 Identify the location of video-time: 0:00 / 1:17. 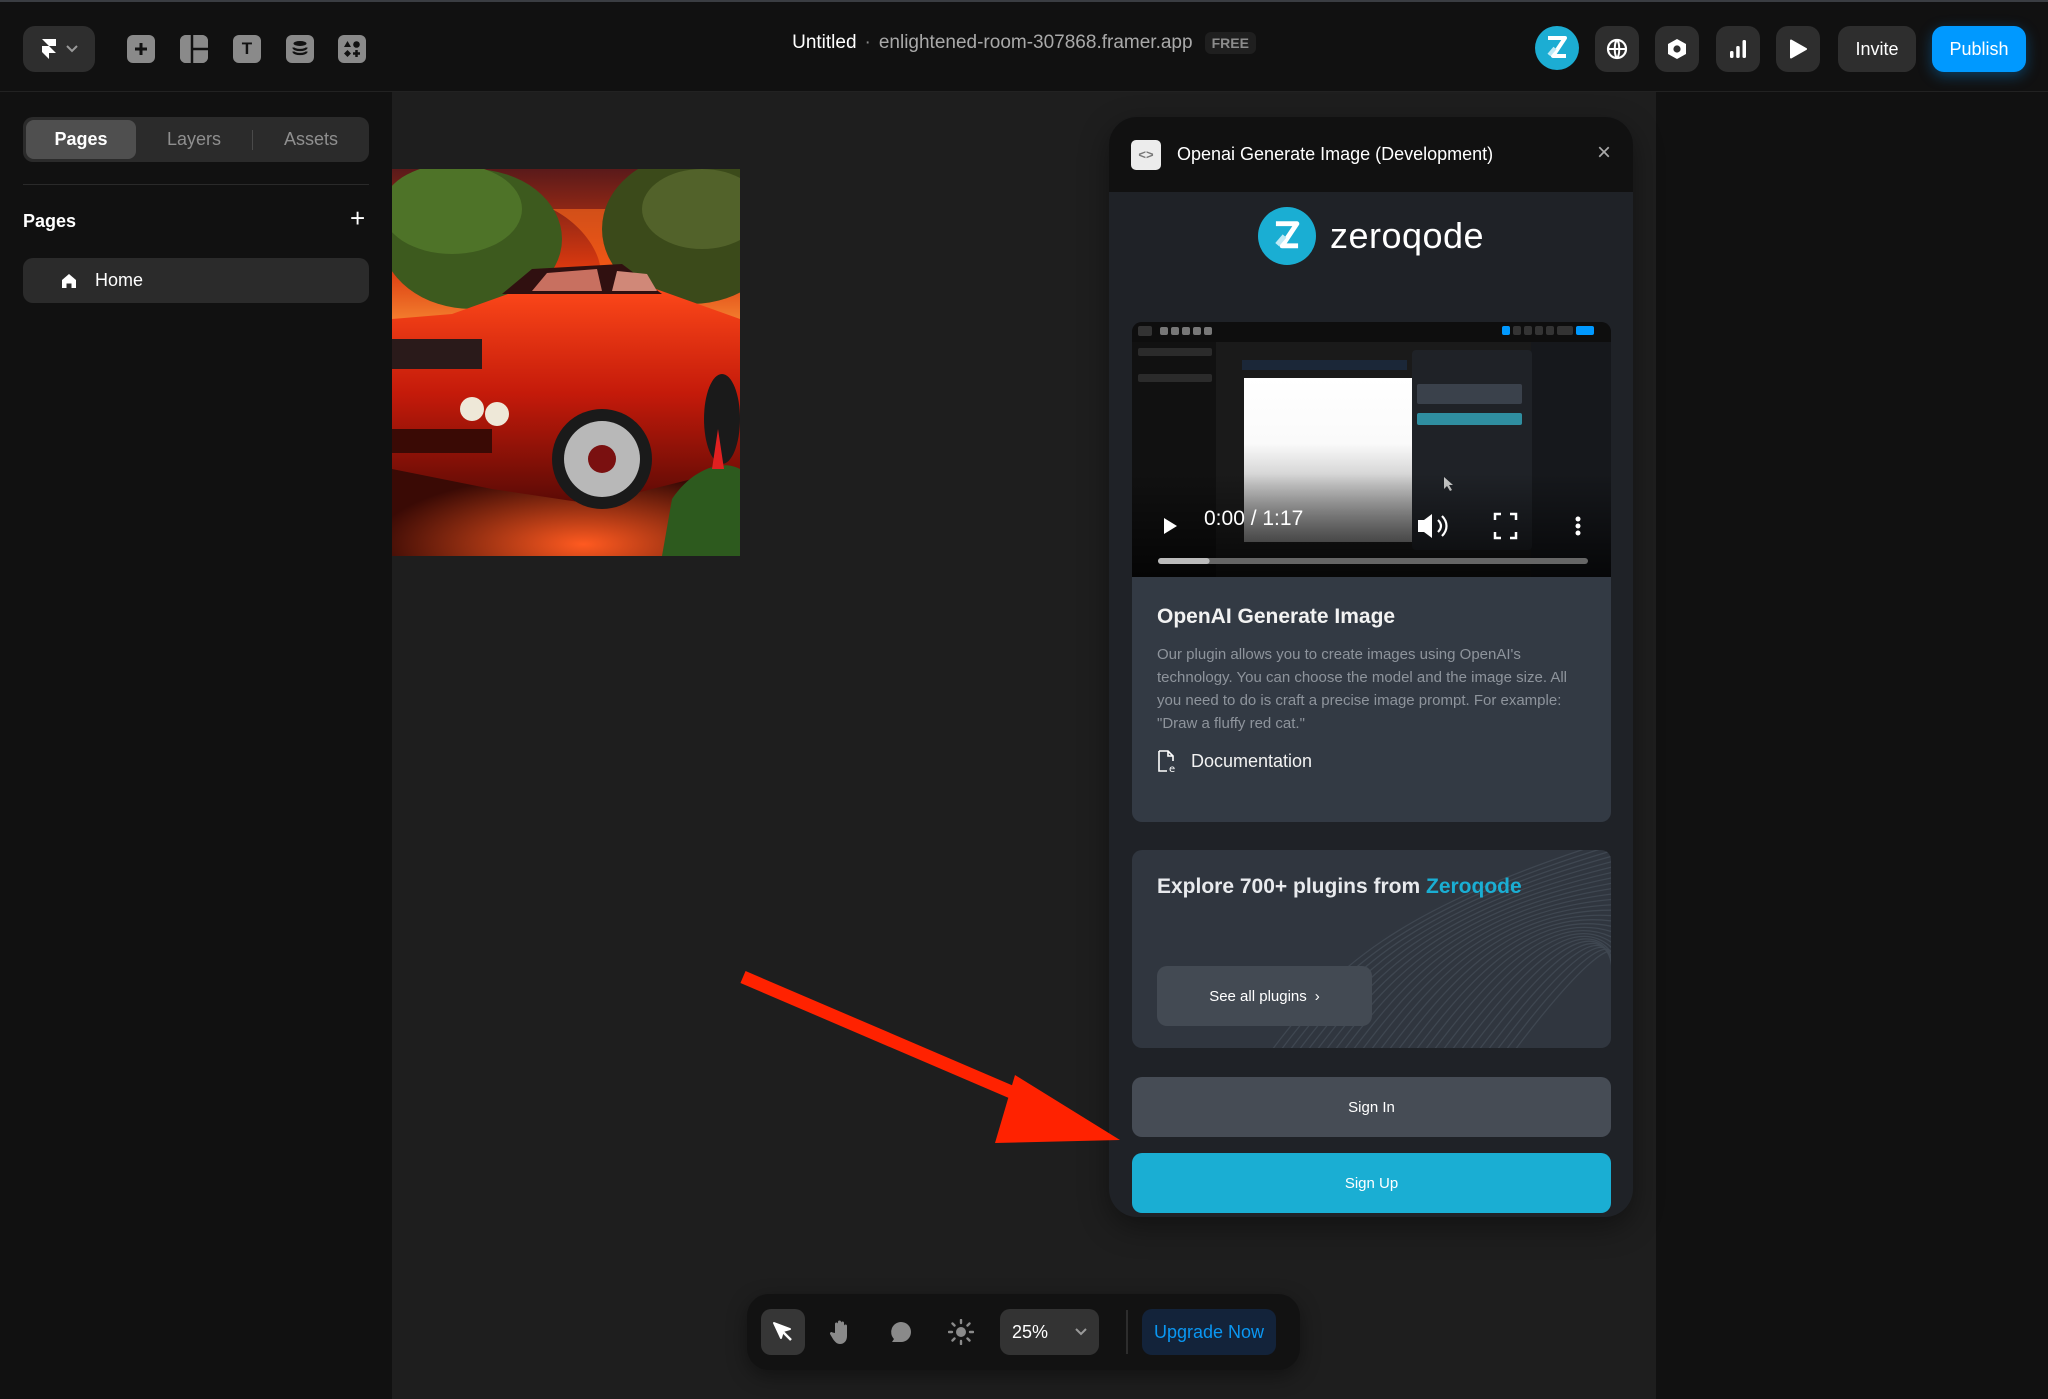
(1254, 518).